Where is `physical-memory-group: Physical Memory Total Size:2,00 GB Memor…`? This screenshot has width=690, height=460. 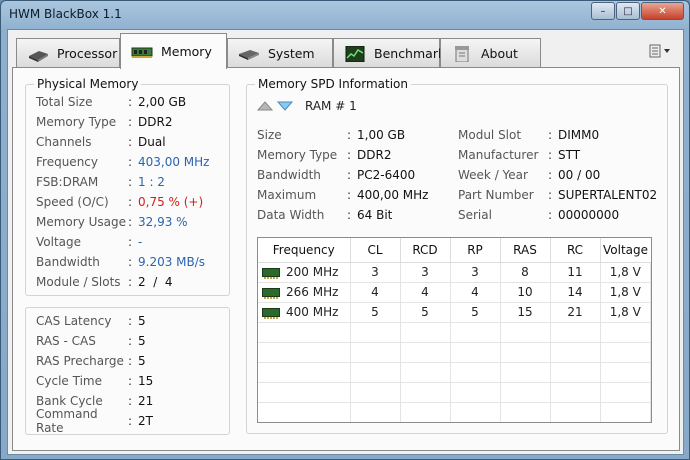
physical-memory-group: Physical Memory Total Size:2,00 GB Memor… is located at coordinates (127, 186).